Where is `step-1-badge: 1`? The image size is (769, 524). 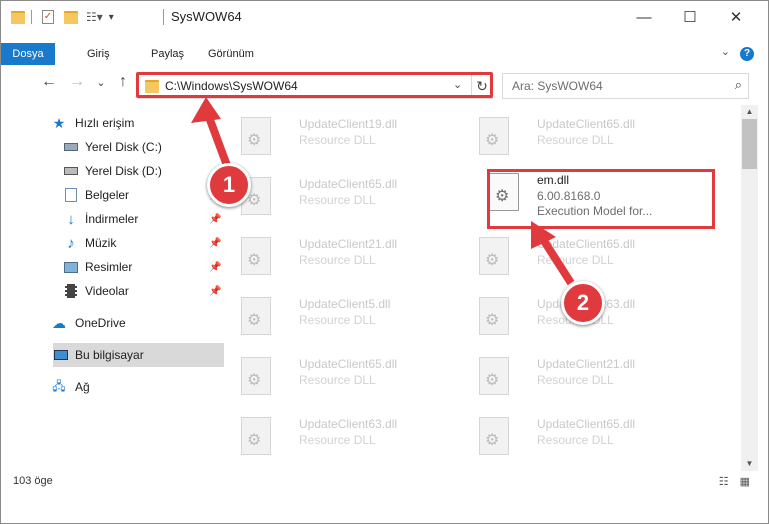 step-1-badge: 1 is located at coordinates (229, 185).